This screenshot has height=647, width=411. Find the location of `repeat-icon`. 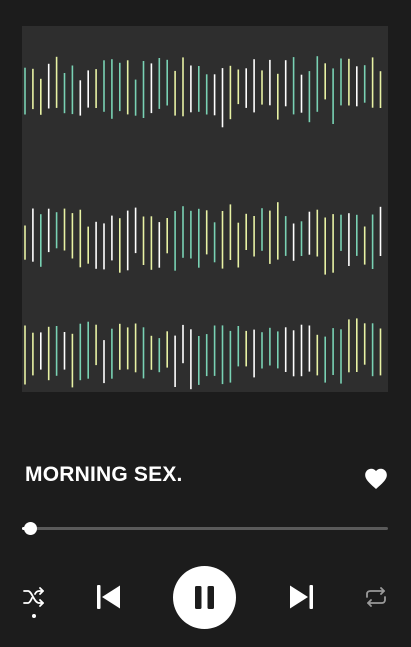

repeat-icon is located at coordinates (376, 597).